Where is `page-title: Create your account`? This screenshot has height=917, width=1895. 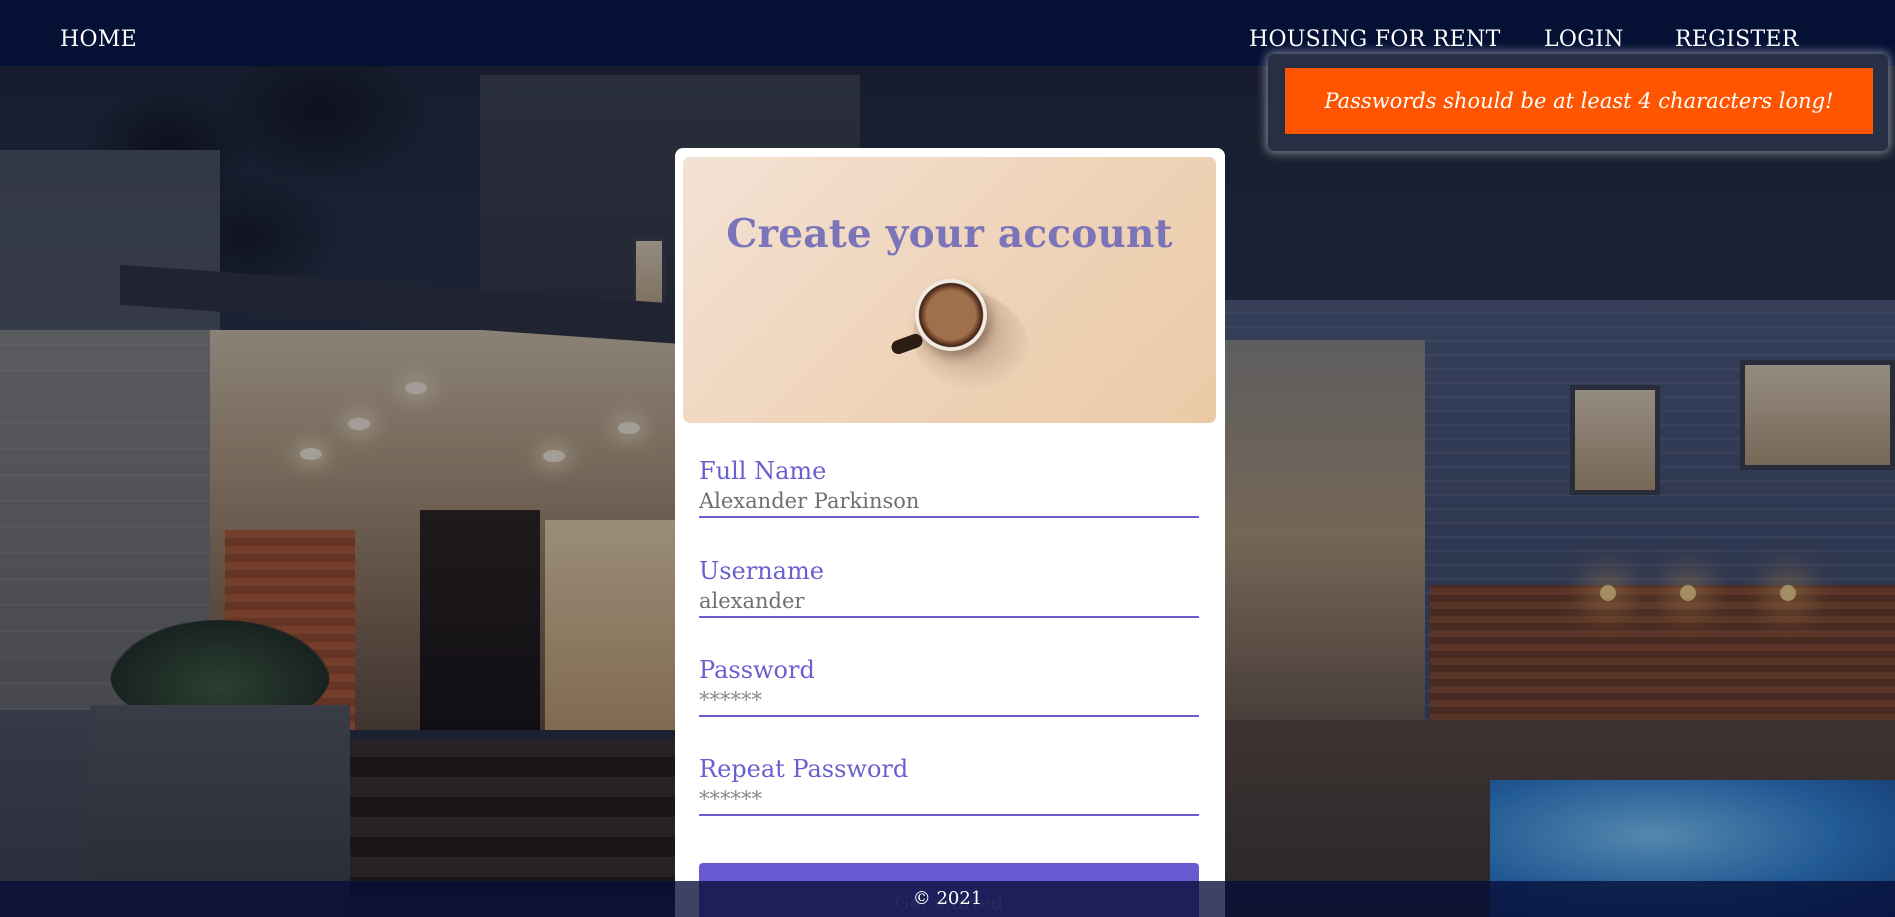
page-title: Create your account is located at coordinates (949, 234).